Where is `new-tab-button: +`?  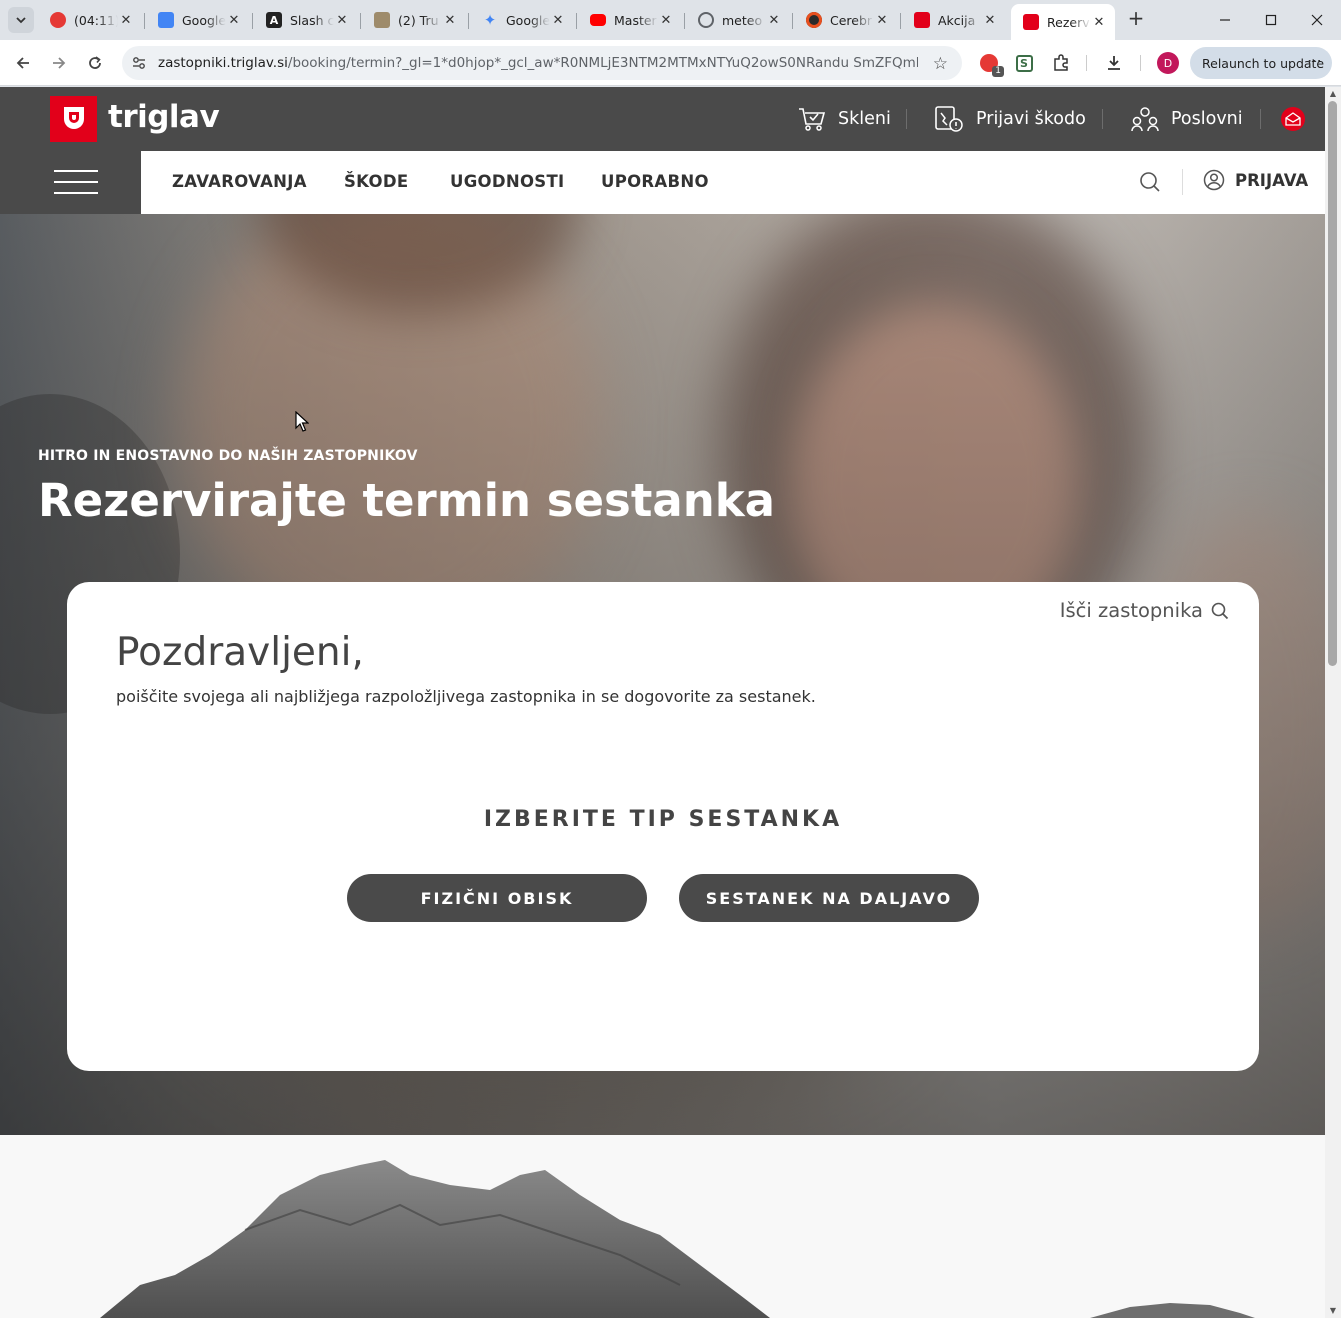
new-tab-button: + is located at coordinates (1136, 19).